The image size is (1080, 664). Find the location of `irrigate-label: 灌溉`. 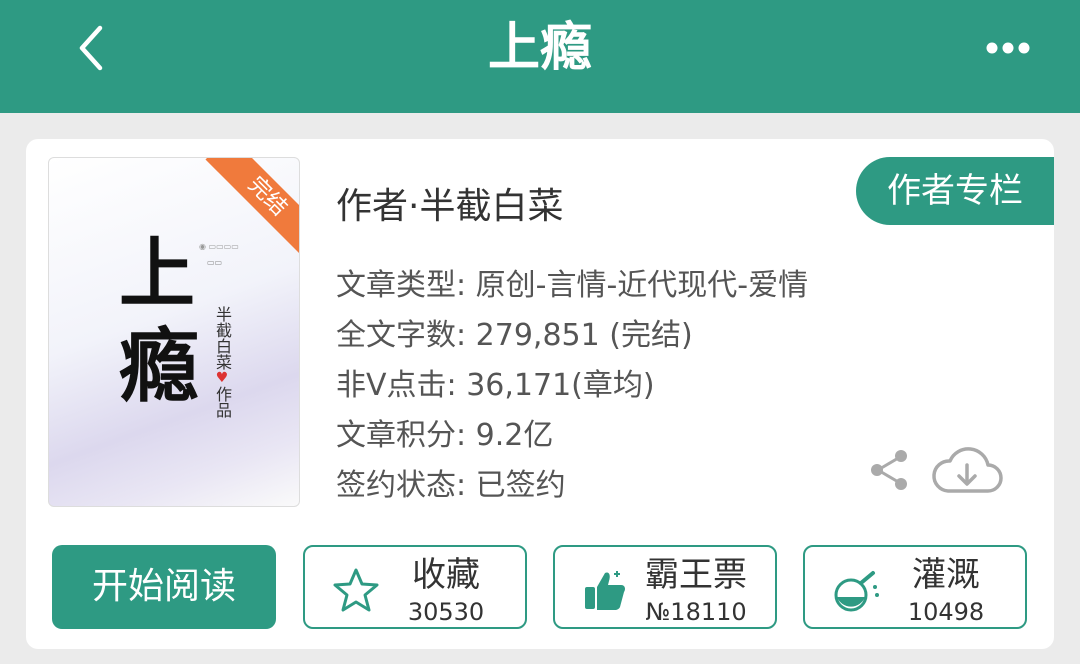

irrigate-label: 灌溉 is located at coordinates (946, 575).